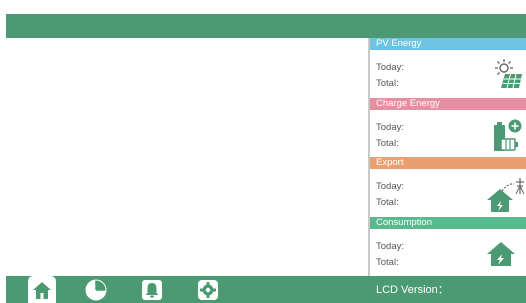 Image resolution: width=526 pixels, height=303 pixels. What do you see at coordinates (387, 143) in the screenshot?
I see `charge-total-label: Total:` at bounding box center [387, 143].